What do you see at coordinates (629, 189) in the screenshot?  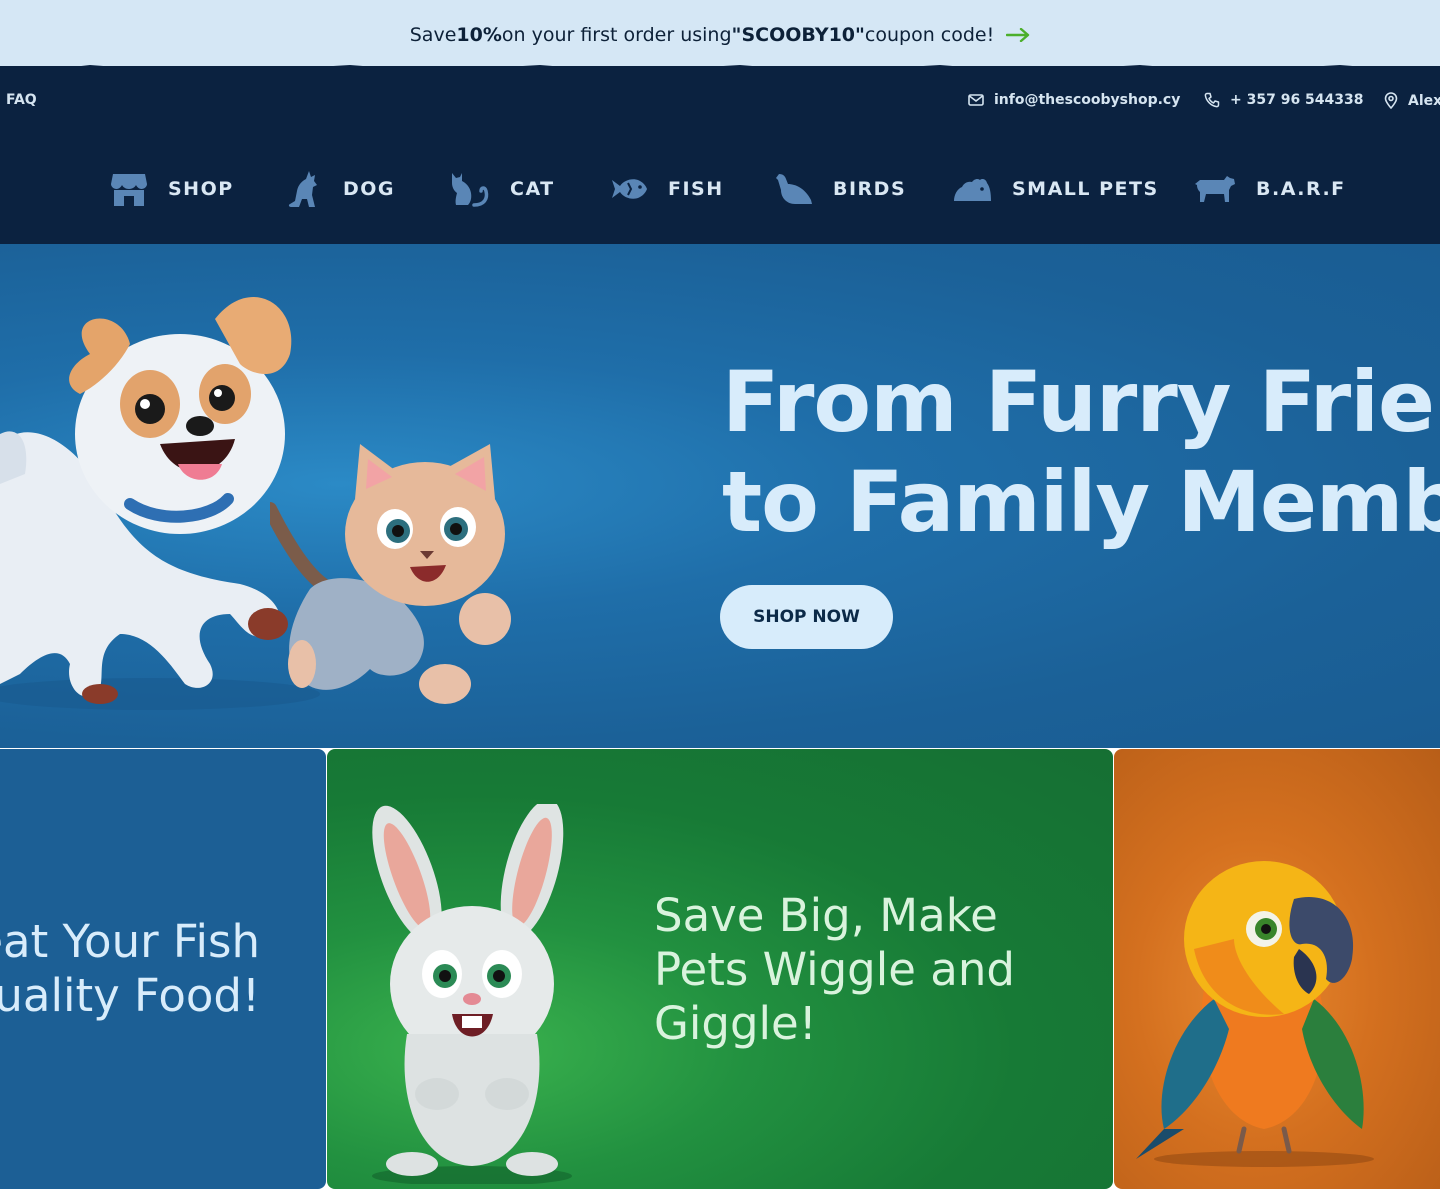 I see `fish-icon` at bounding box center [629, 189].